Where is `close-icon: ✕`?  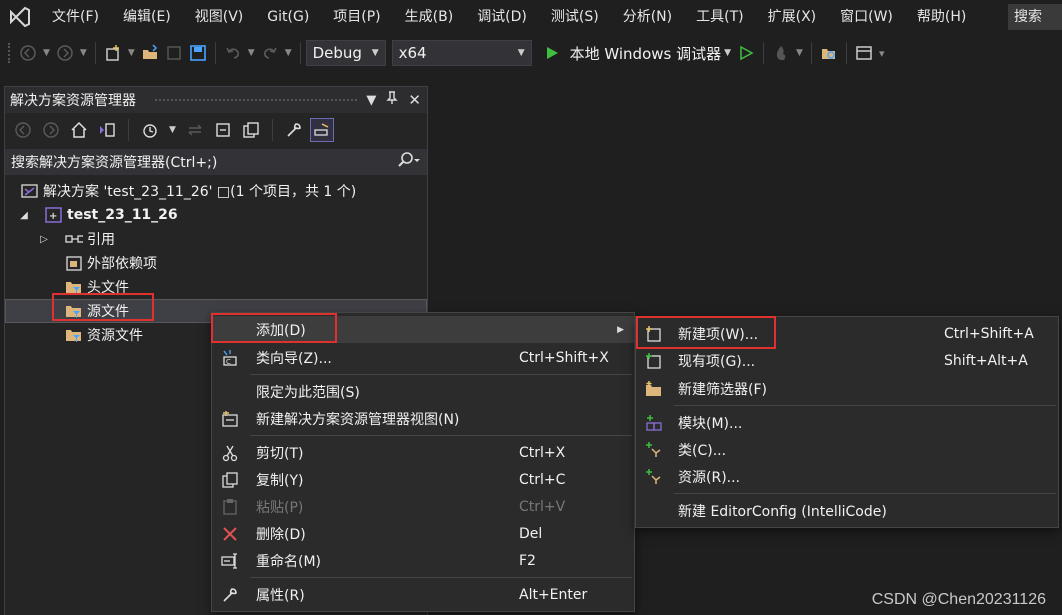
close-icon: ✕ is located at coordinates (414, 100).